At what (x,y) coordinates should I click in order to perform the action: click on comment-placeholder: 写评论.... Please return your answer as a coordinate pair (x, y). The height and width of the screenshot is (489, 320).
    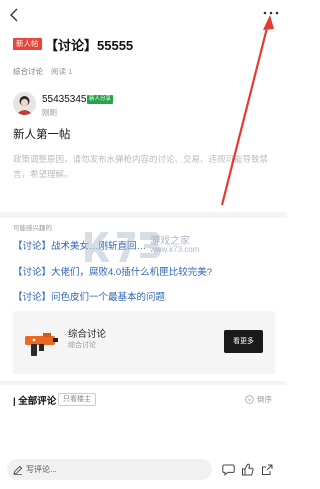
    Looking at the image, I should click on (41, 469).